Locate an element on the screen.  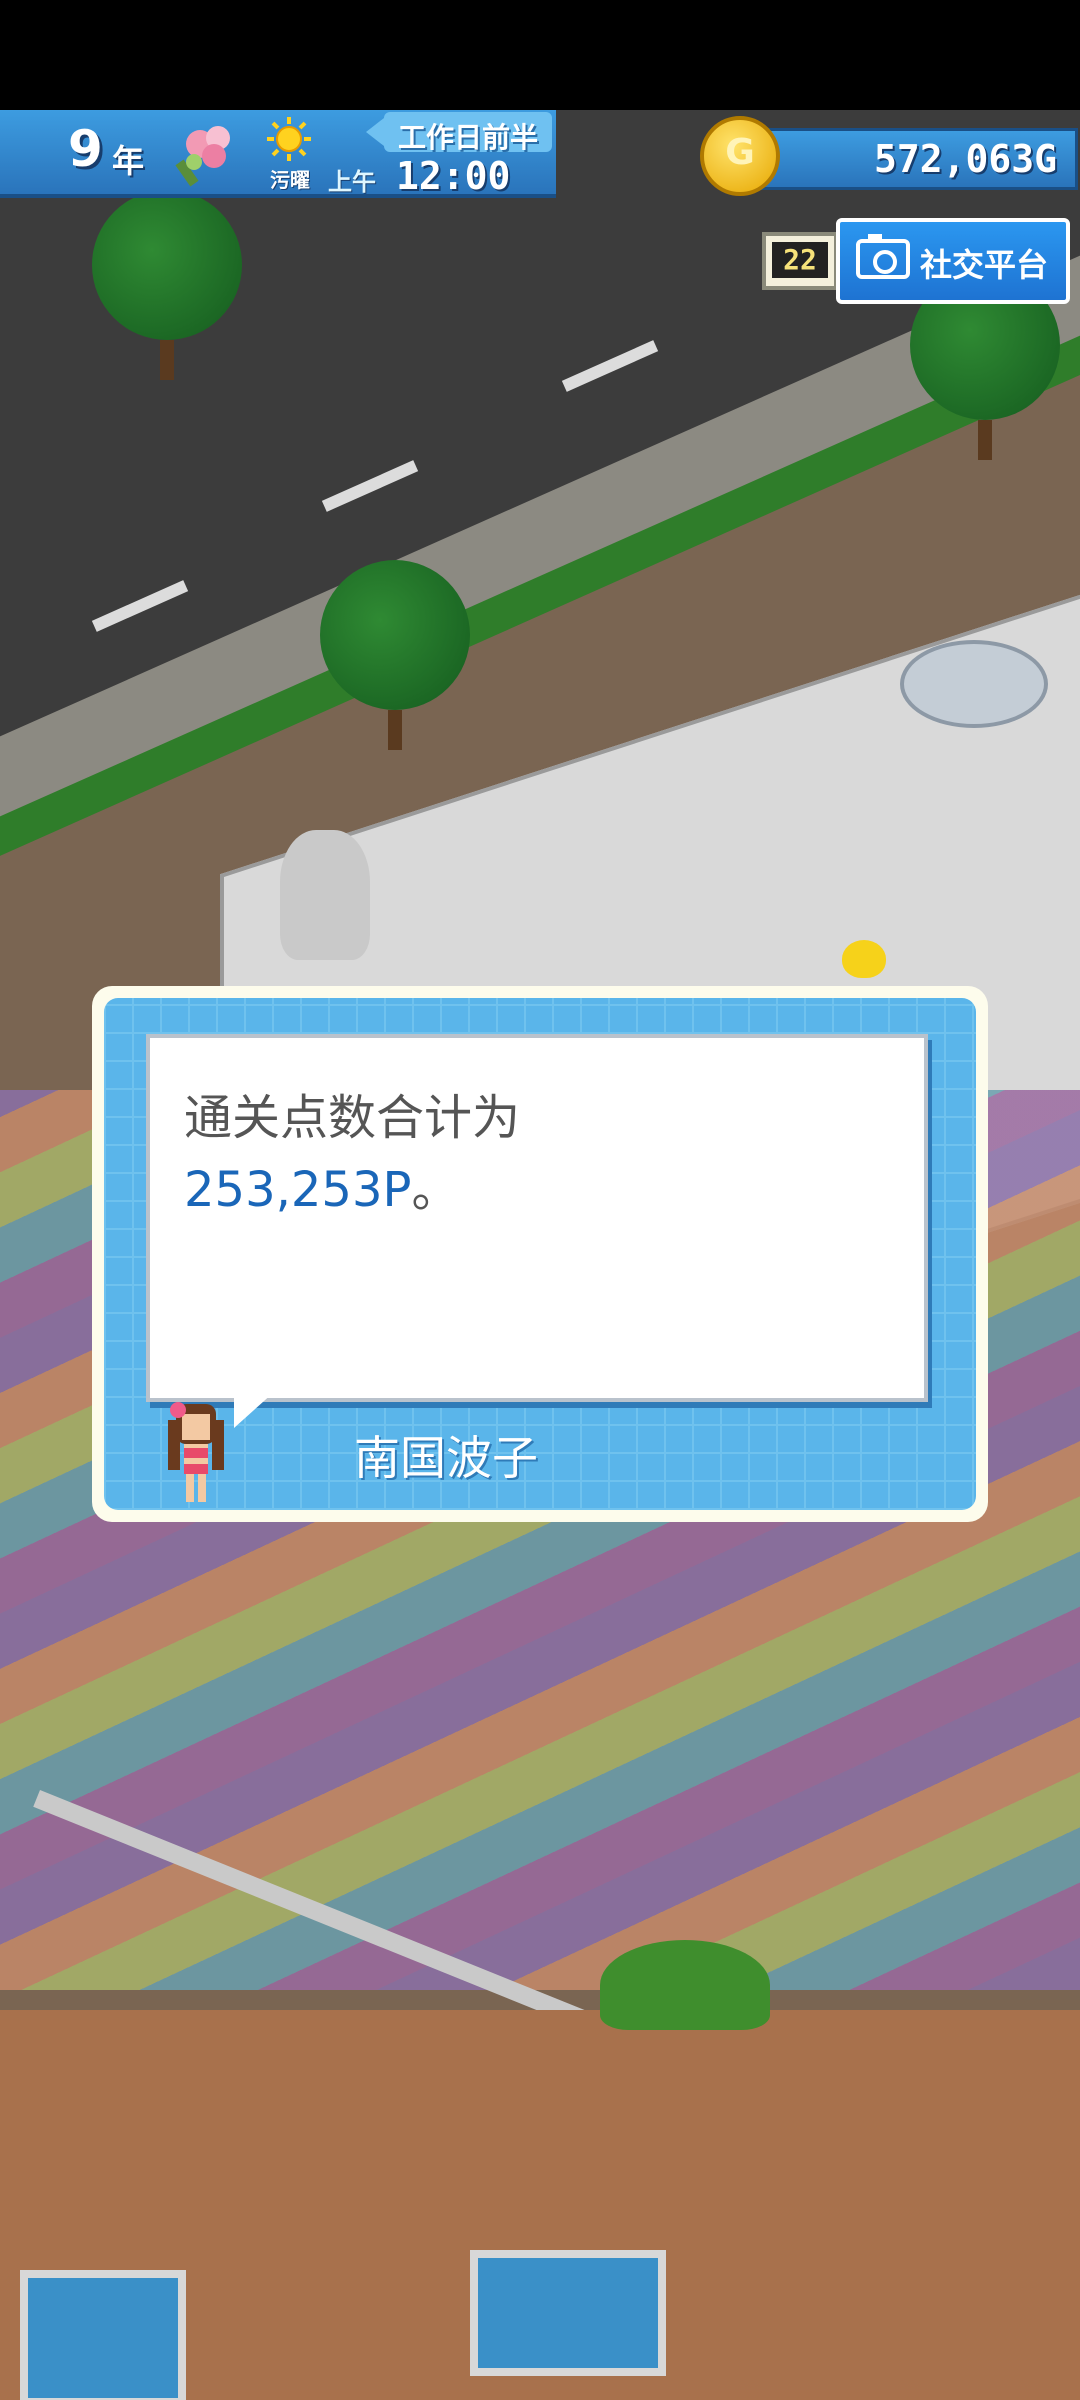
money-value: 572,063G is located at coordinates (965, 159).